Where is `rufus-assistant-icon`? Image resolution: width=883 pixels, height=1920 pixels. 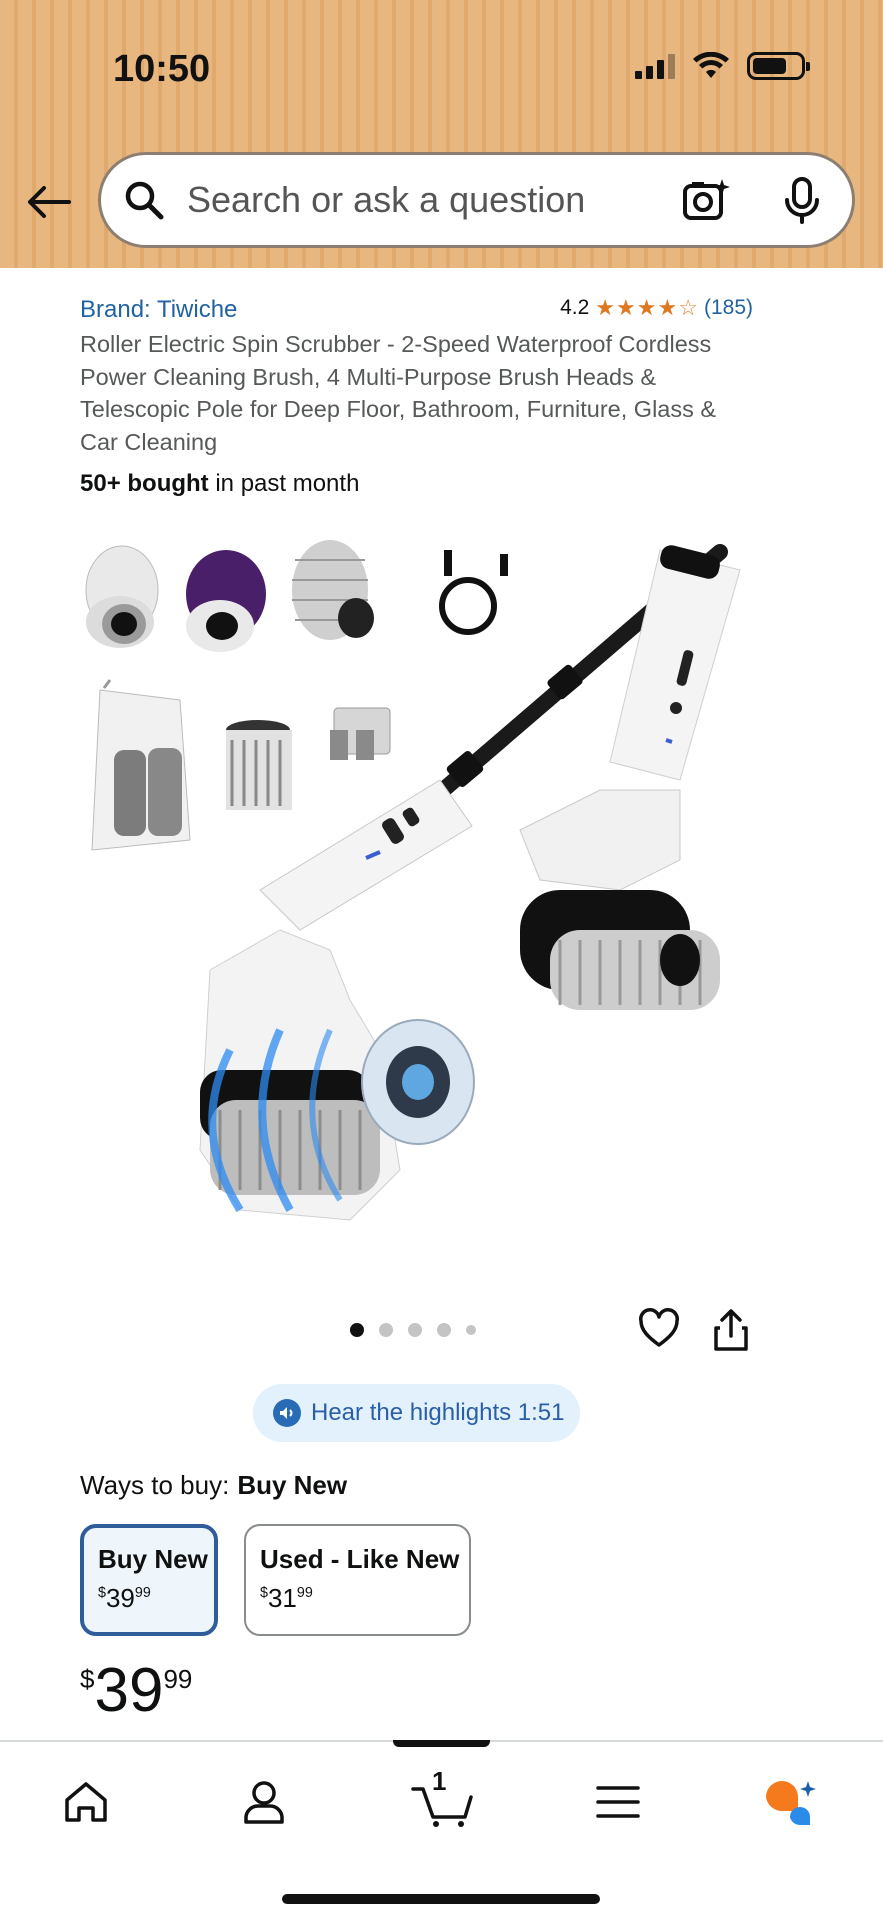
rufus-assistant-icon is located at coordinates (791, 1803).